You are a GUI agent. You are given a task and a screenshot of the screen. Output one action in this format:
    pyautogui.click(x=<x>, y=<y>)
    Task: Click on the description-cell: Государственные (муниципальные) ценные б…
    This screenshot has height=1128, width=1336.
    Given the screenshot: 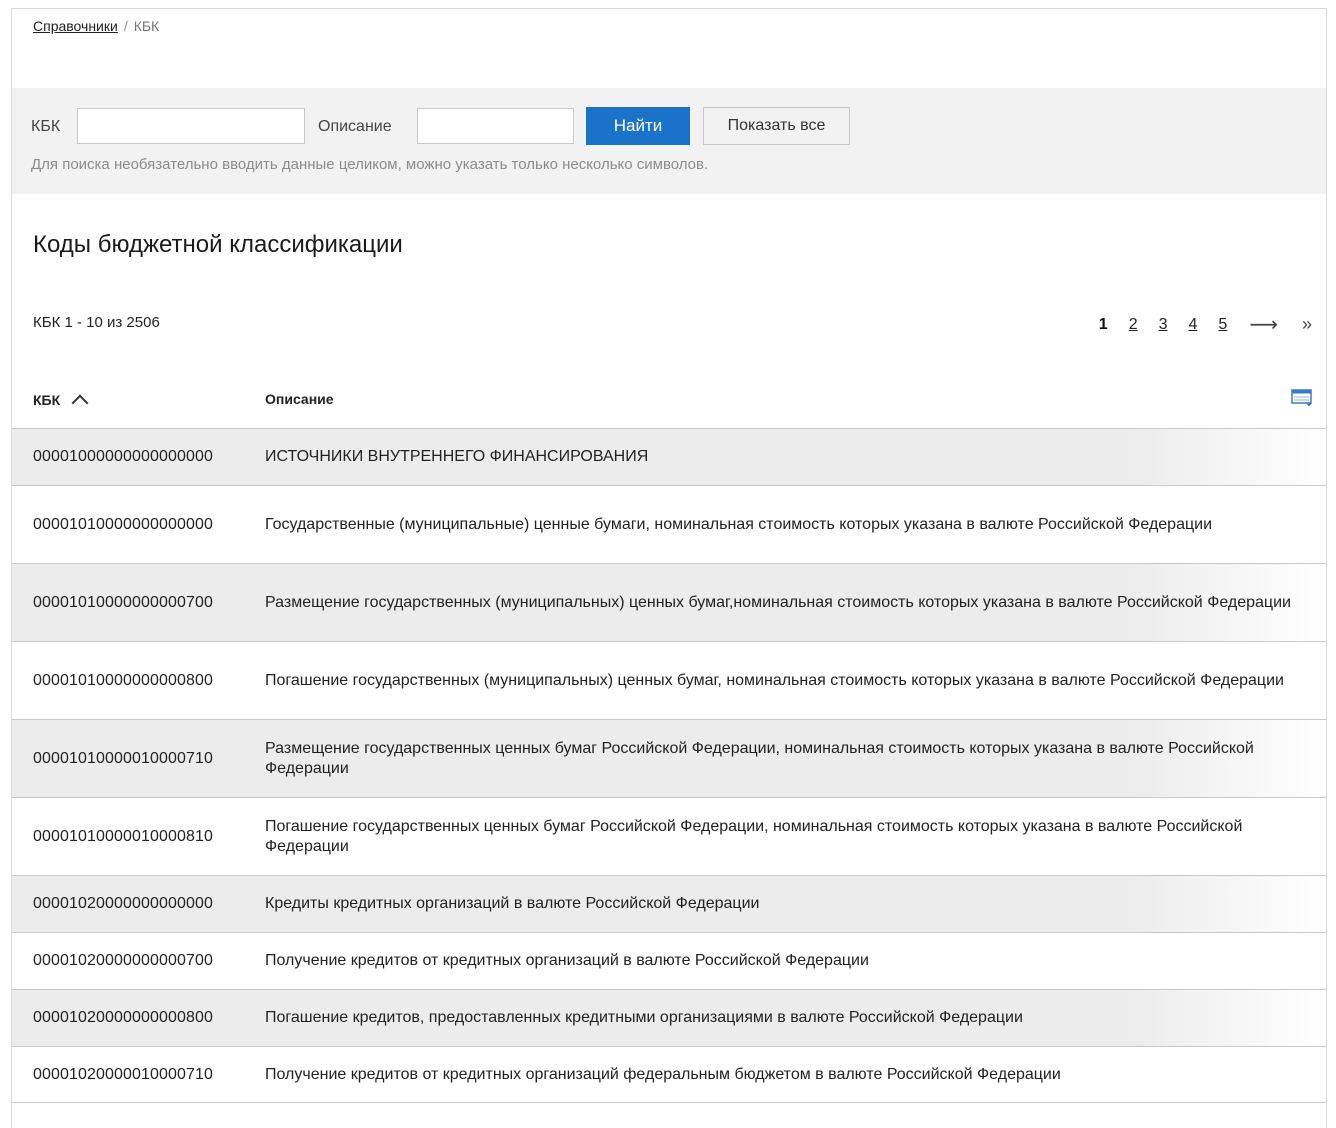 What is the action you would take?
    pyautogui.click(x=739, y=524)
    